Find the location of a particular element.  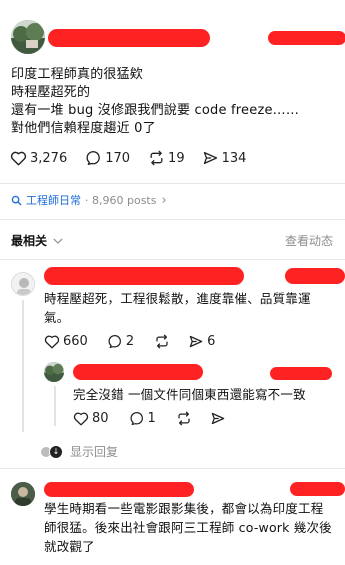

comment-button: 170 is located at coordinates (108, 158).